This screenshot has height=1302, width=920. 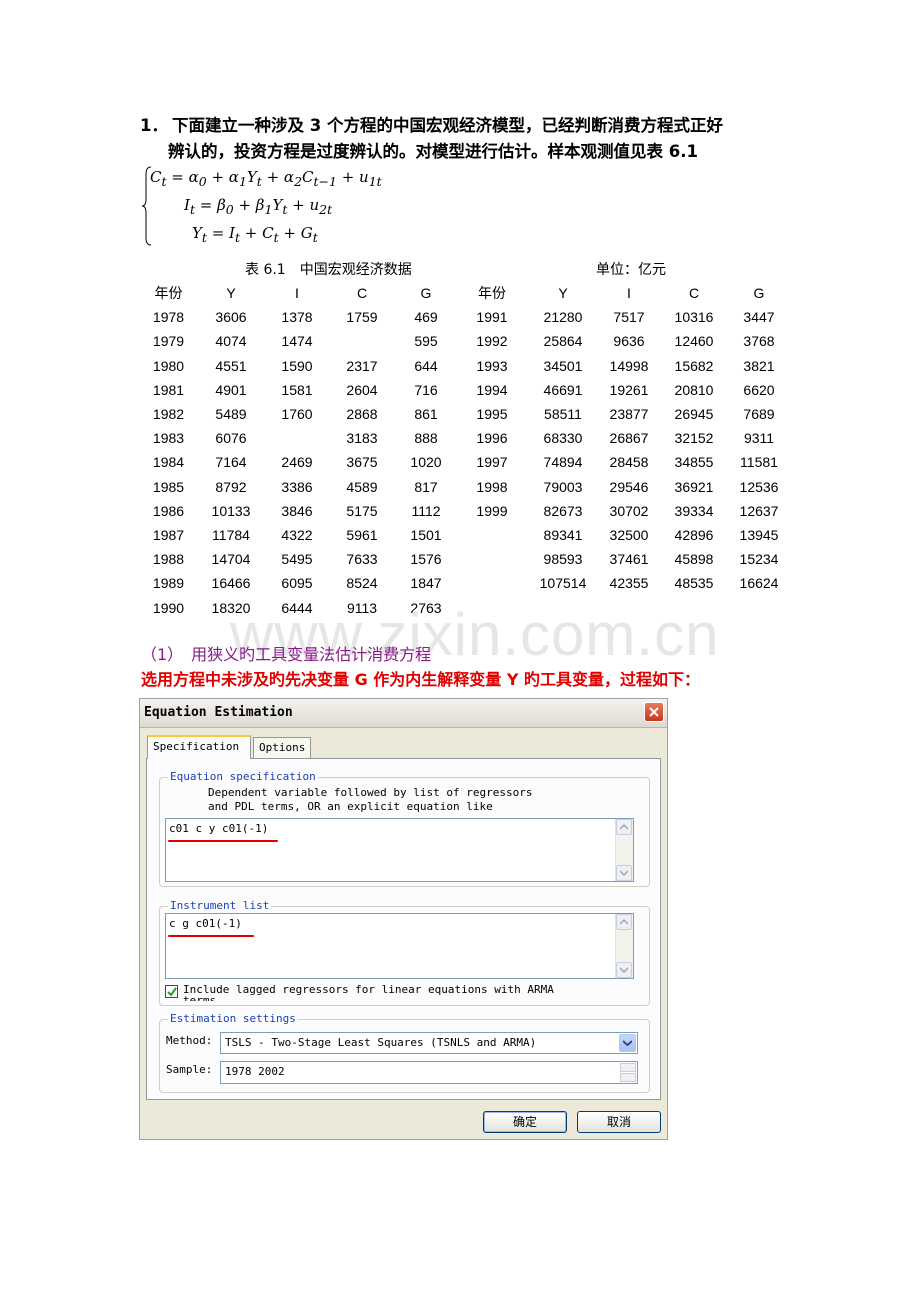 I want to click on table-cell: 861, so click(x=426, y=414).